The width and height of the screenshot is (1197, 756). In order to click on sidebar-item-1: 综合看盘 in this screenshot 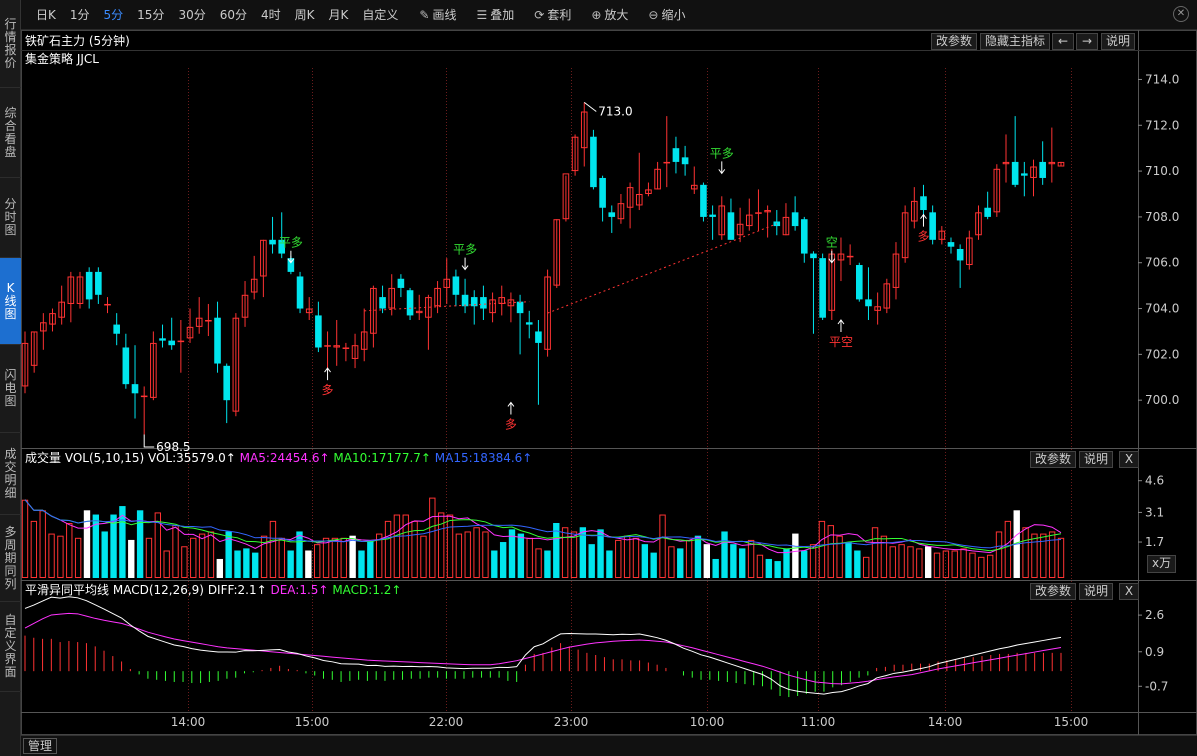, I will do `click(10, 133)`.